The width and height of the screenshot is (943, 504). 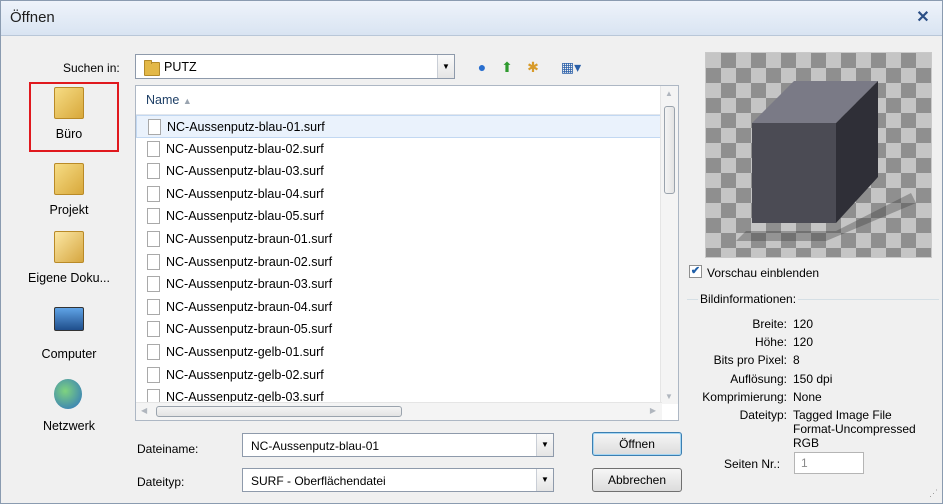 I want to click on file-name: NC-Aussenputz-braun-04.surf, so click(x=249, y=306).